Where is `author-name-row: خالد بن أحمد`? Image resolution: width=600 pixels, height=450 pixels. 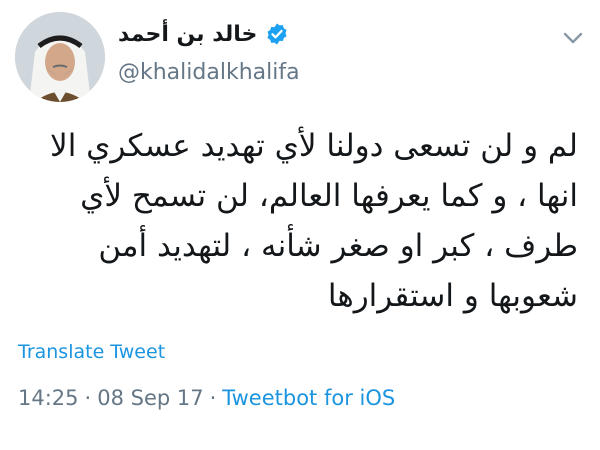
author-name-row: خالد بن أحمد is located at coordinates (203, 34).